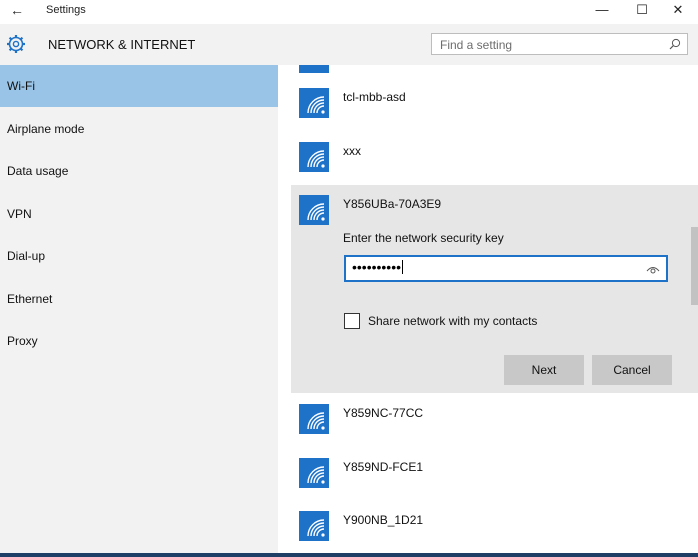 The image size is (698, 557). Describe the element at coordinates (632, 370) in the screenshot. I see `cancel-button: Cancel` at that location.